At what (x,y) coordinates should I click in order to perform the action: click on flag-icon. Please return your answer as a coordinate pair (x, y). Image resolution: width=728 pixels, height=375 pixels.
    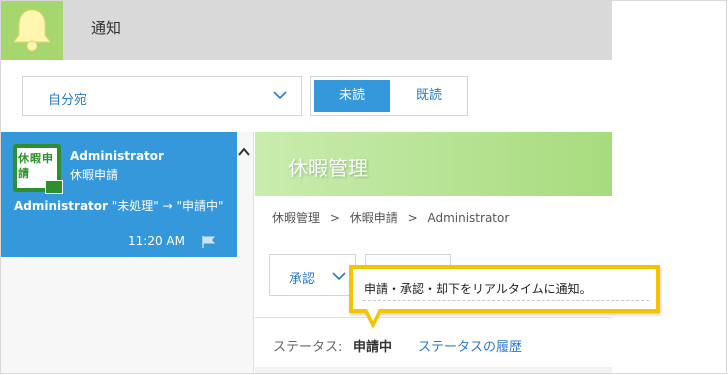
    Looking at the image, I should click on (209, 242).